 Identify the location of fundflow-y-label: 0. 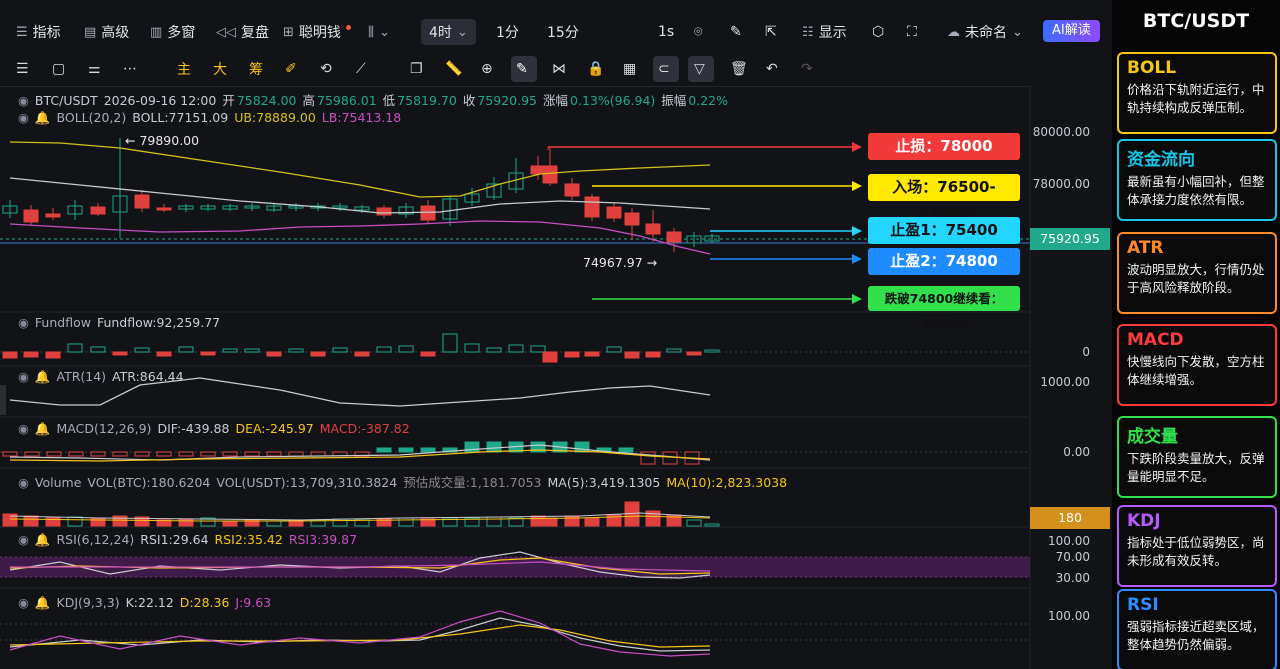
(1086, 352).